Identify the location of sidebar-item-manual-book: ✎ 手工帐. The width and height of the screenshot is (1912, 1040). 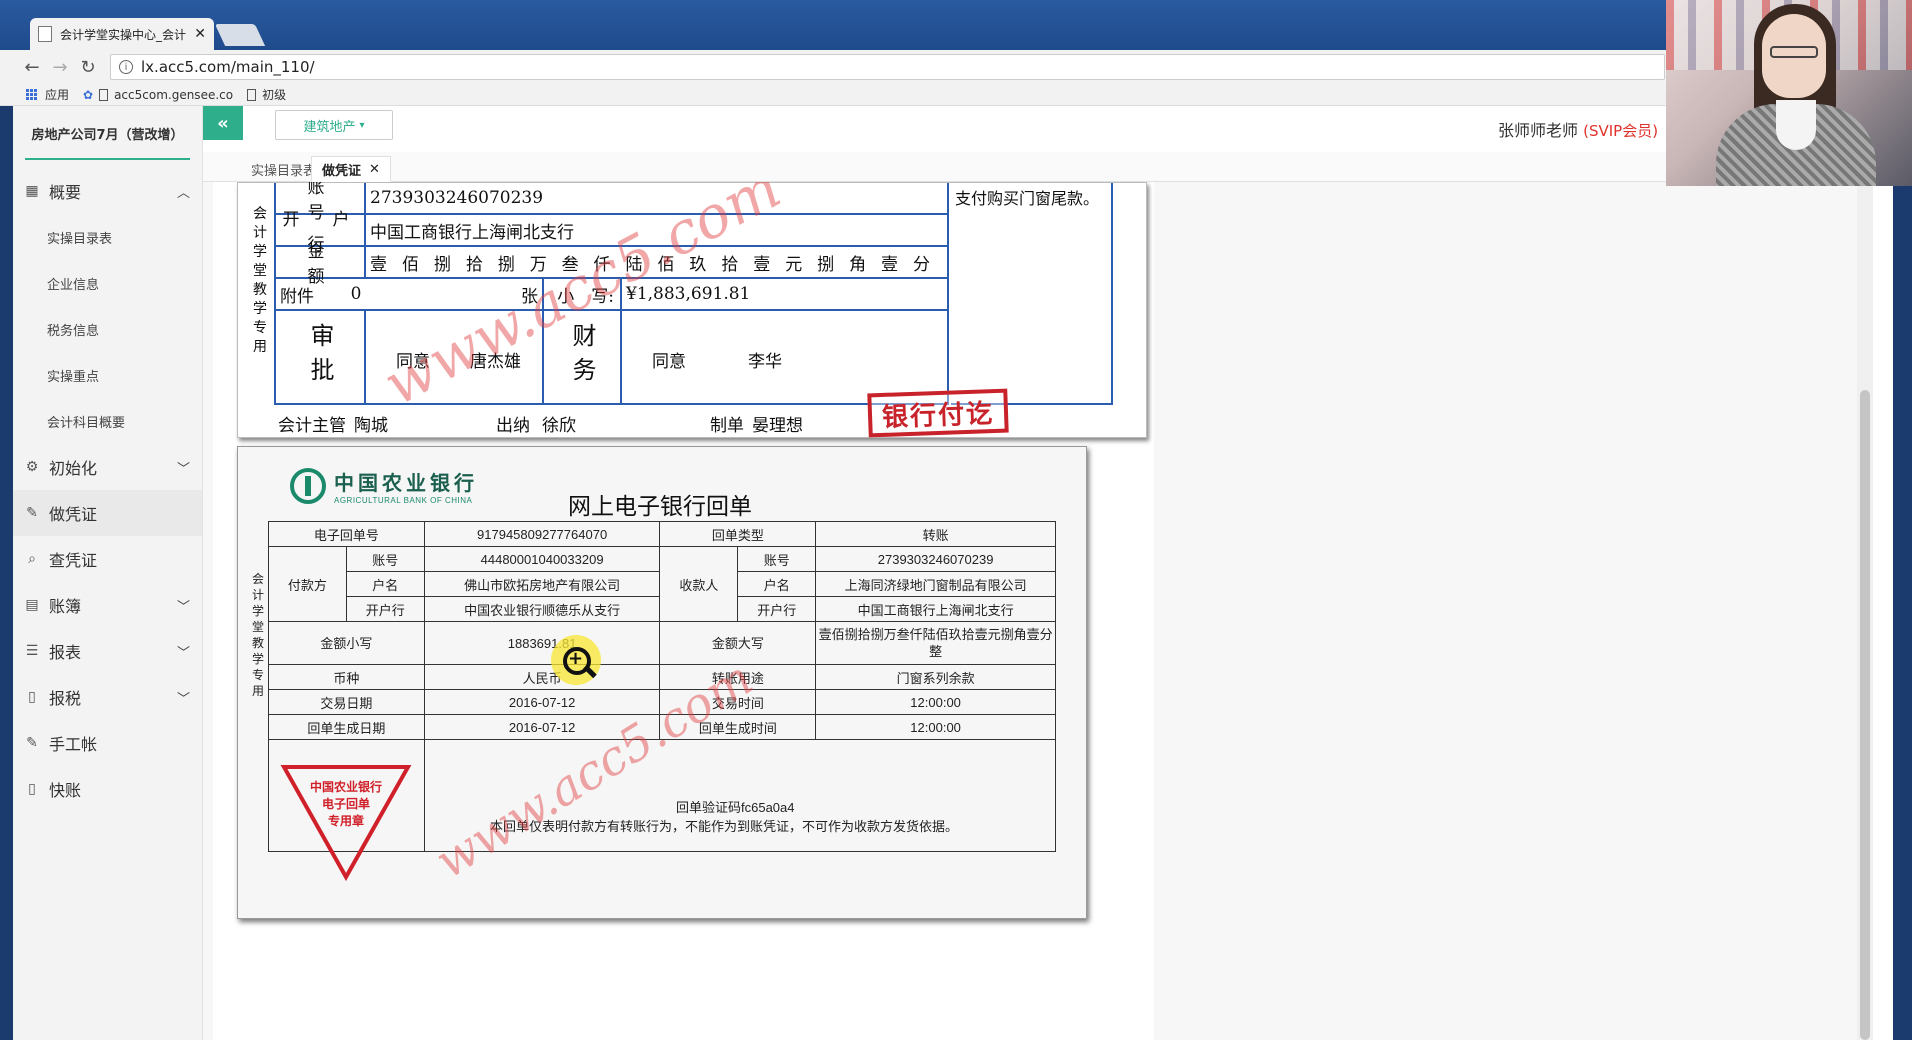
(107, 743).